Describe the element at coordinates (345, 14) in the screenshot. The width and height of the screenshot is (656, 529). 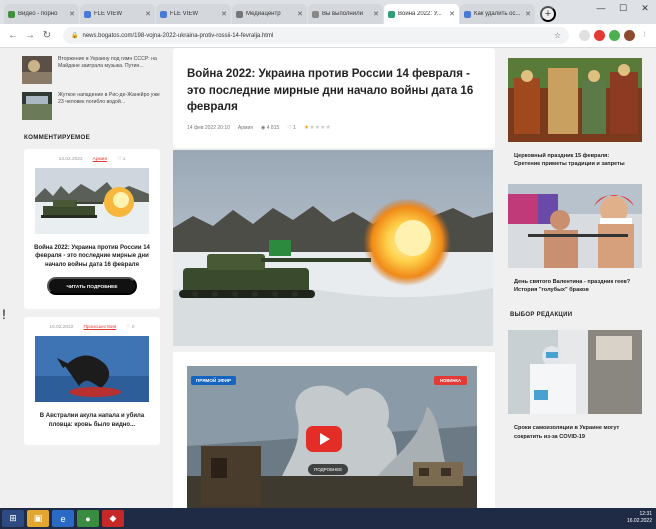
I see `browser-tab: Вы выполнили ✕` at that location.